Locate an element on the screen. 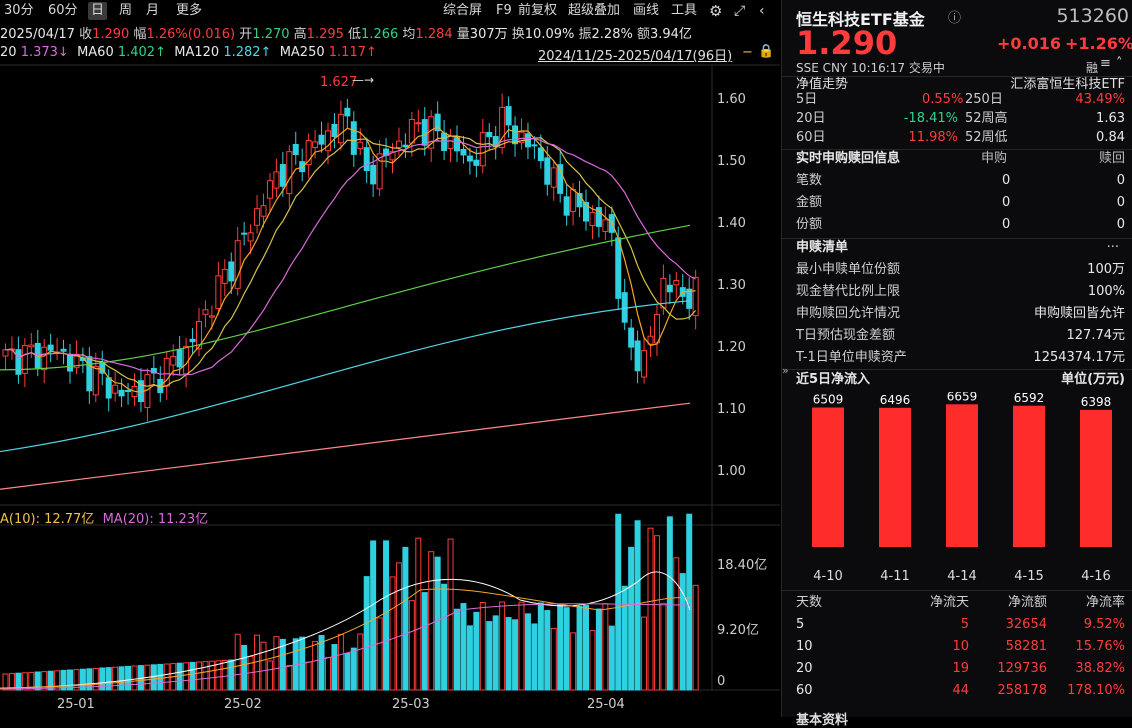  price-tick: 1.60 is located at coordinates (731, 99).